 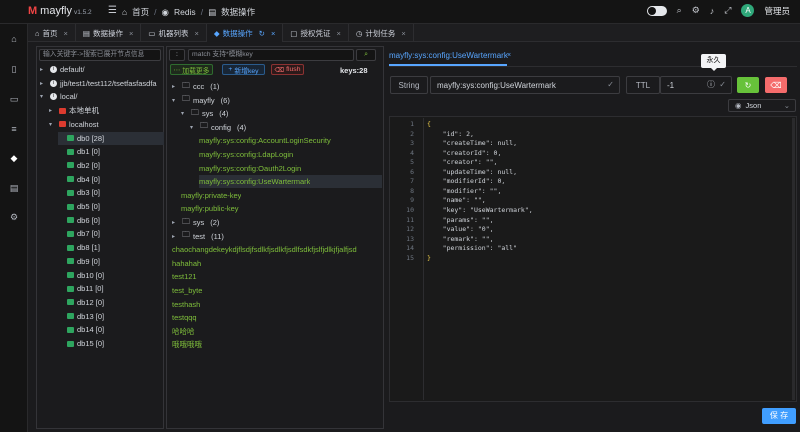 What do you see at coordinates (656, 10) in the screenshot?
I see `theme-toggle` at bounding box center [656, 10].